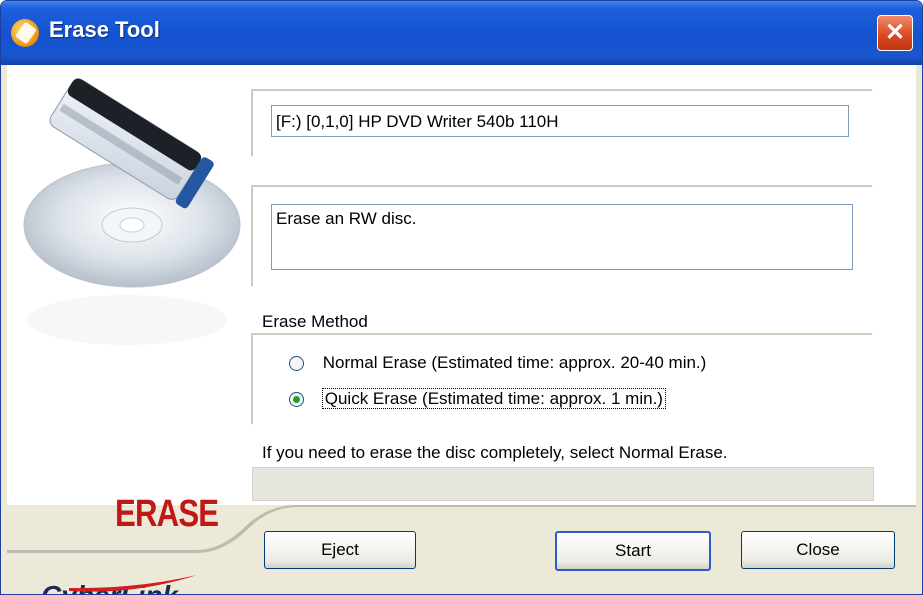 This screenshot has width=923, height=595. What do you see at coordinates (562, 379) in the screenshot?
I see `erase-method-group` at bounding box center [562, 379].